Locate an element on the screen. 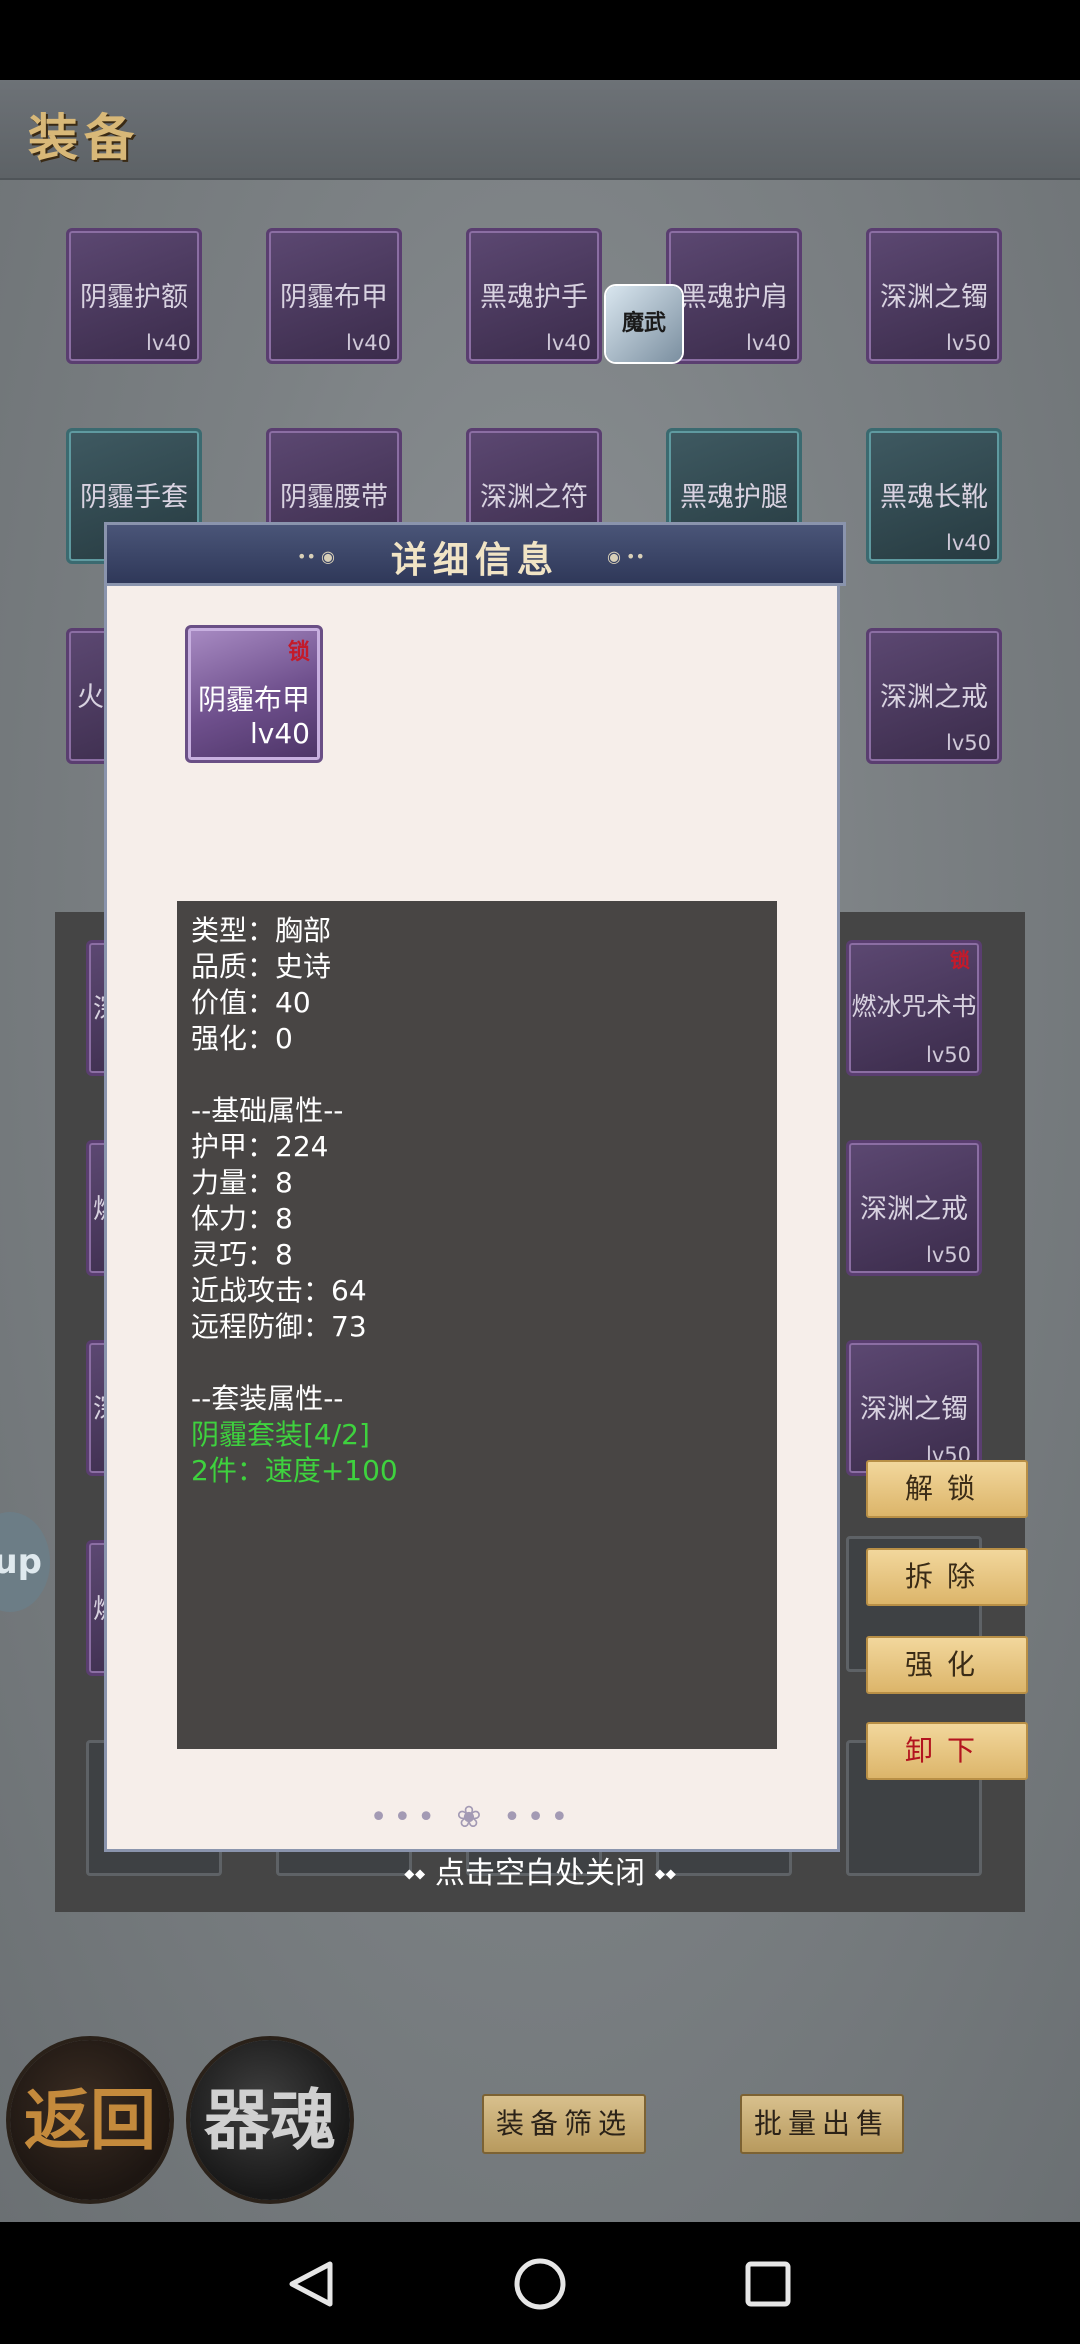 The image size is (1080, 2344). level-up-bubble: up is located at coordinates (25, 1562).